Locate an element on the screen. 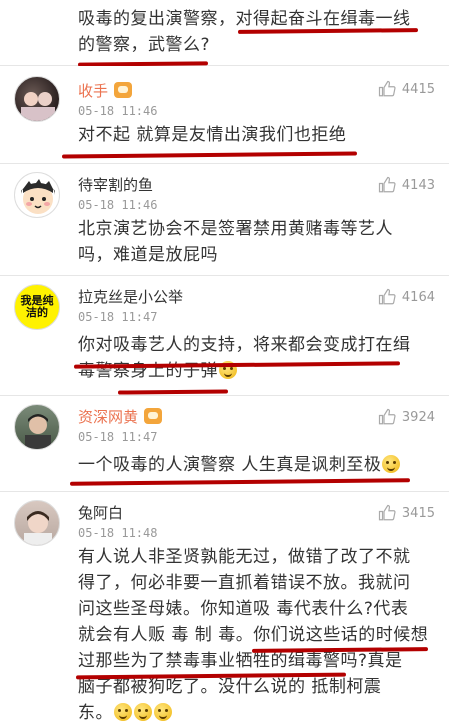  like-button: 3415 is located at coordinates (406, 513).